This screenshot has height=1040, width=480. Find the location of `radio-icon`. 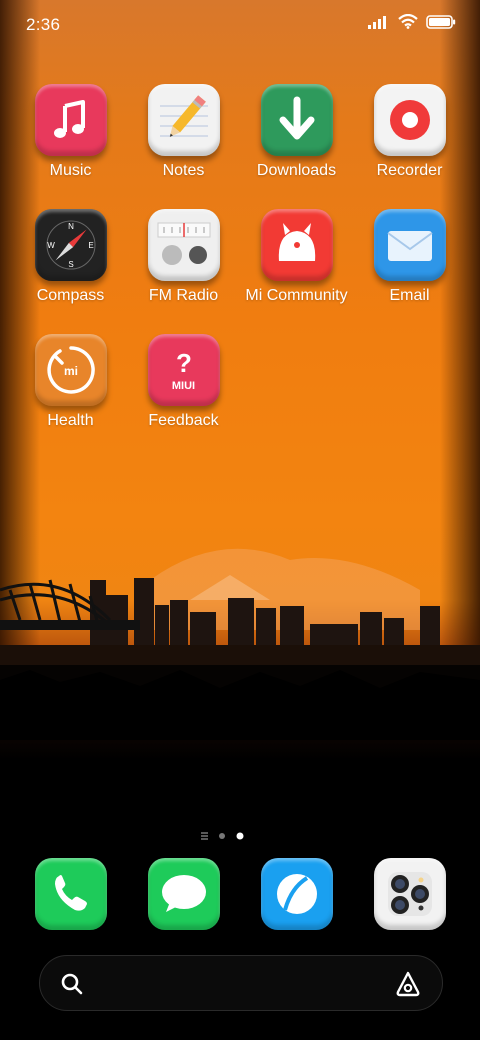

radio-icon is located at coordinates (183, 245).